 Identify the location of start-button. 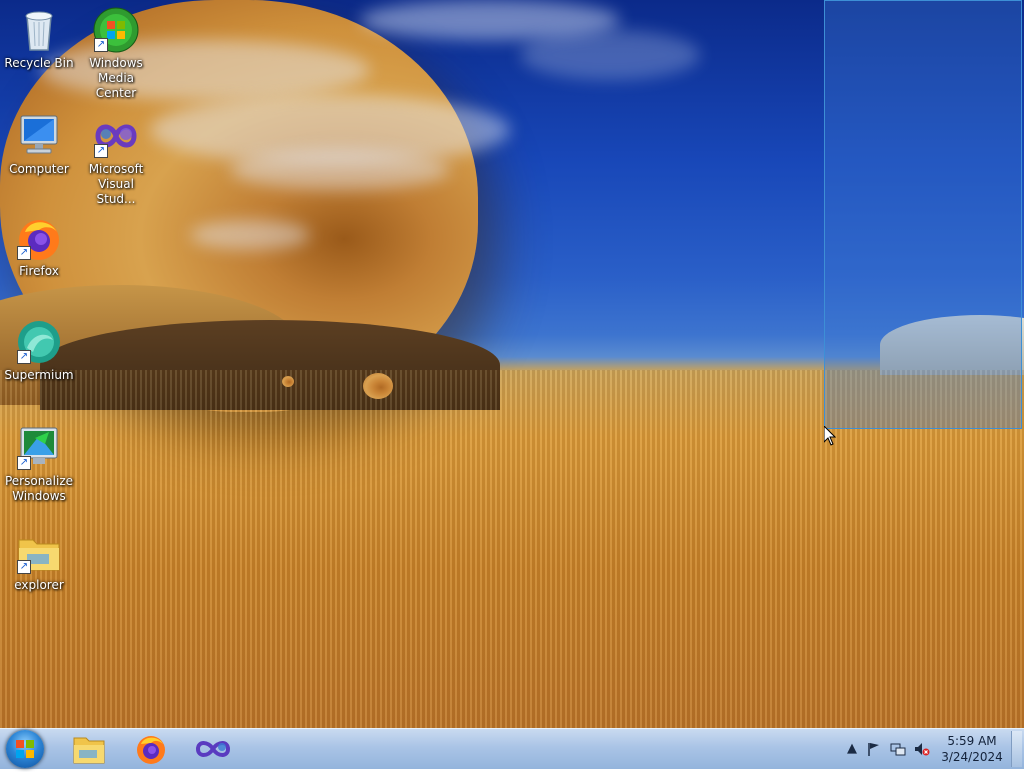
(25, 749).